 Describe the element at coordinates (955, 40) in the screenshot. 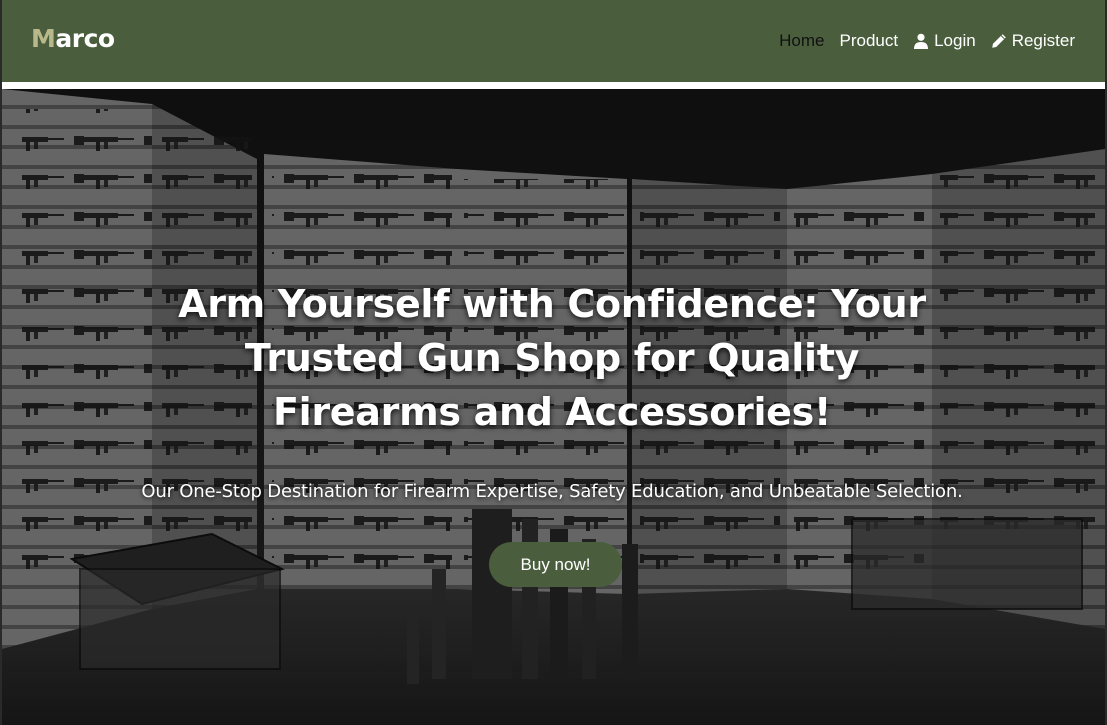

I see `nav-label-login: Login` at that location.